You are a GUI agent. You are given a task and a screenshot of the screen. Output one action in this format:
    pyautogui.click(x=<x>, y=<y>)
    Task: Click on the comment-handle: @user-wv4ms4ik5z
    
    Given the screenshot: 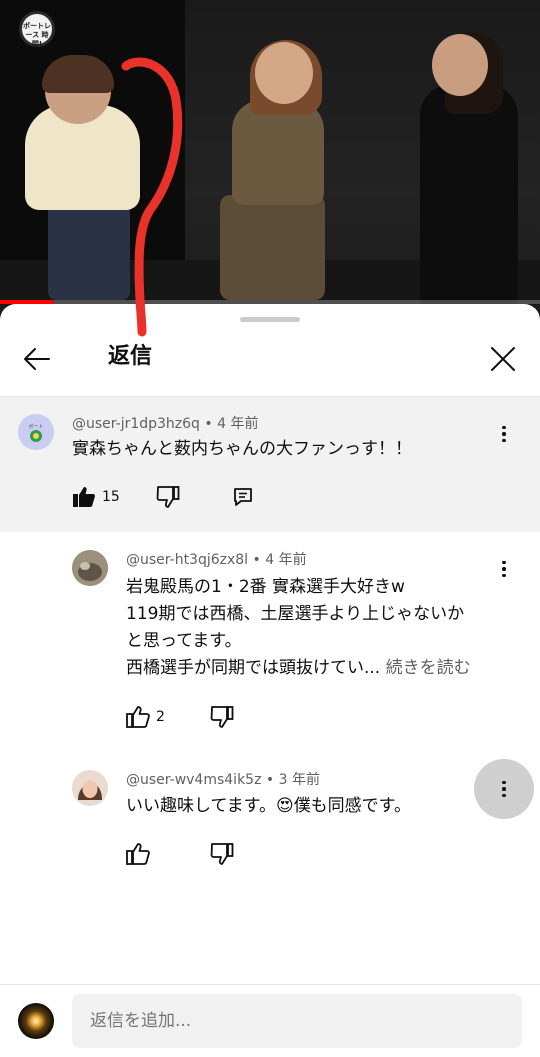 What is the action you would take?
    pyautogui.click(x=193, y=780)
    